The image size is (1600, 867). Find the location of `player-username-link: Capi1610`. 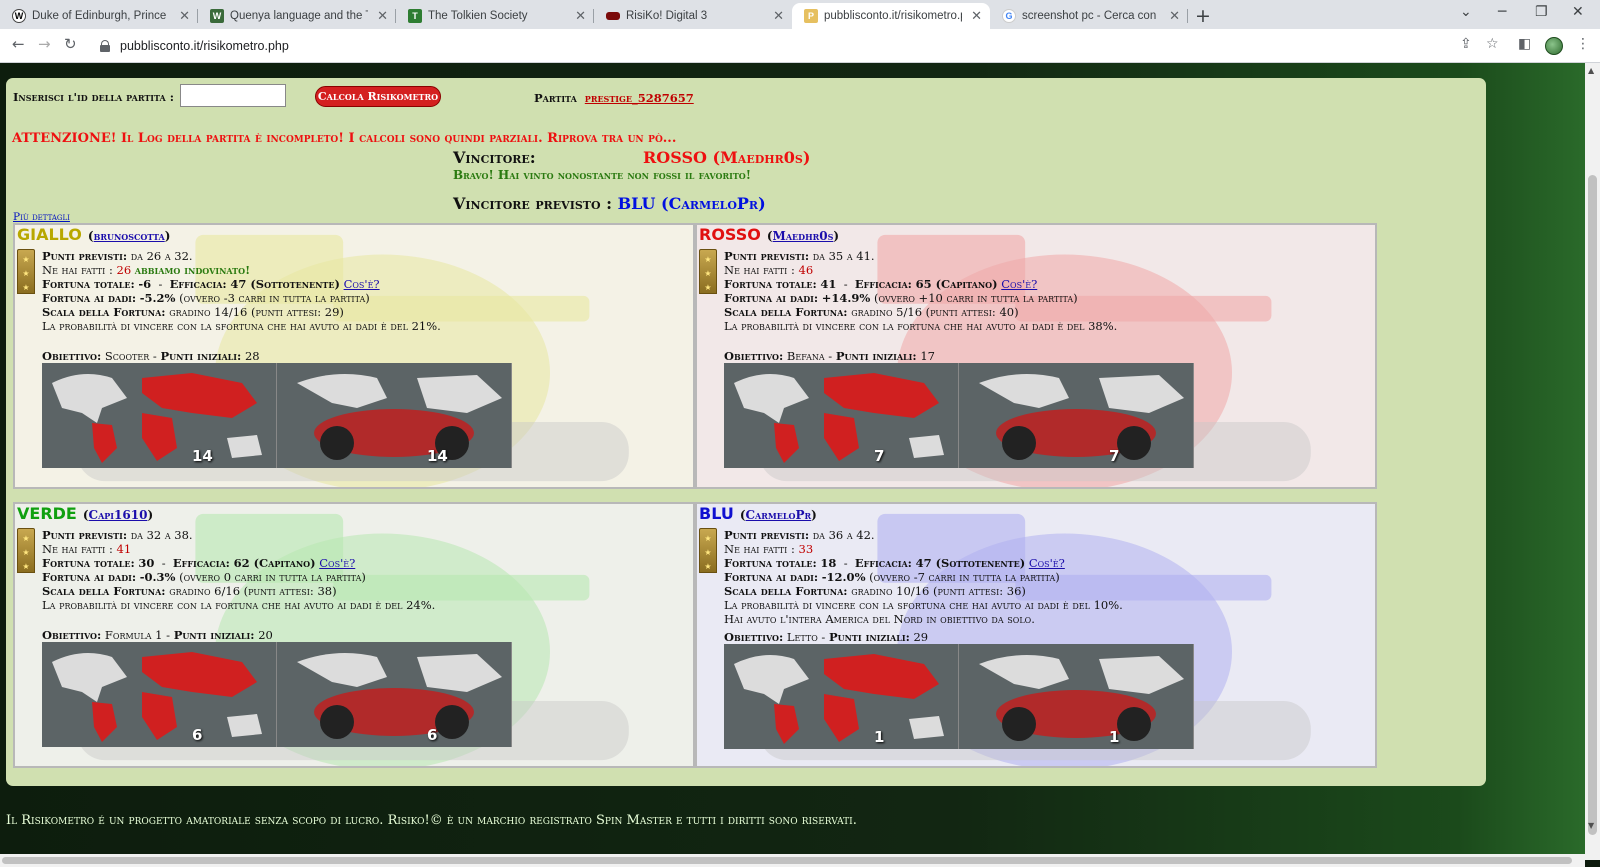

player-username-link: Capi1610 is located at coordinates (118, 515).